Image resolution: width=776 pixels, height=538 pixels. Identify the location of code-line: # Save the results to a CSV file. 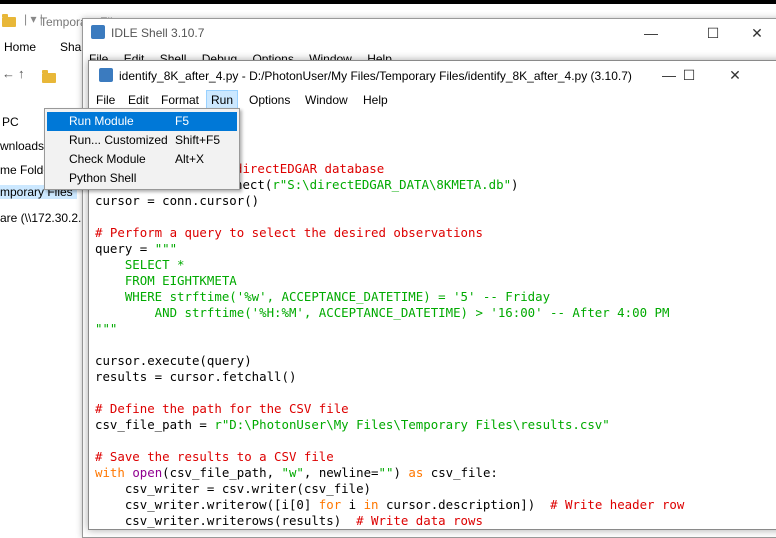
(214, 457).